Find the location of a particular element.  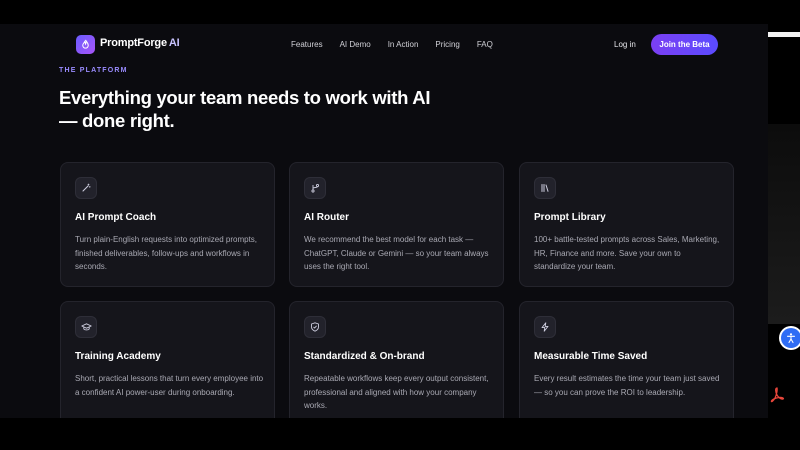

bolt-icon is located at coordinates (545, 327).